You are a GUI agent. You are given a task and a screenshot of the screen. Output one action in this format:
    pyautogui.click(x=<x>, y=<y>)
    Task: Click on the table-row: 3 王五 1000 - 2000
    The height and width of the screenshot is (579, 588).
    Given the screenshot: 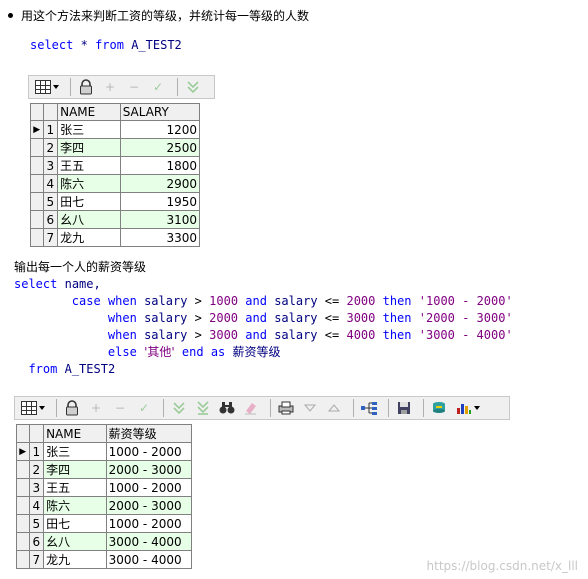 What is the action you would take?
    pyautogui.click(x=104, y=487)
    